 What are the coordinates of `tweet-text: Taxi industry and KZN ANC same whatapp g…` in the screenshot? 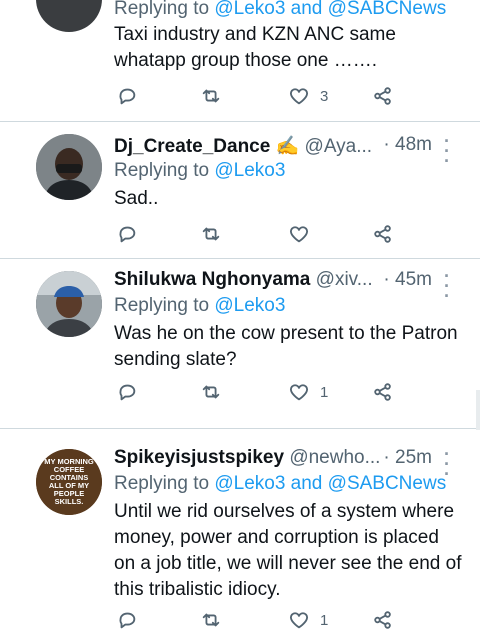 It's located at (255, 47).